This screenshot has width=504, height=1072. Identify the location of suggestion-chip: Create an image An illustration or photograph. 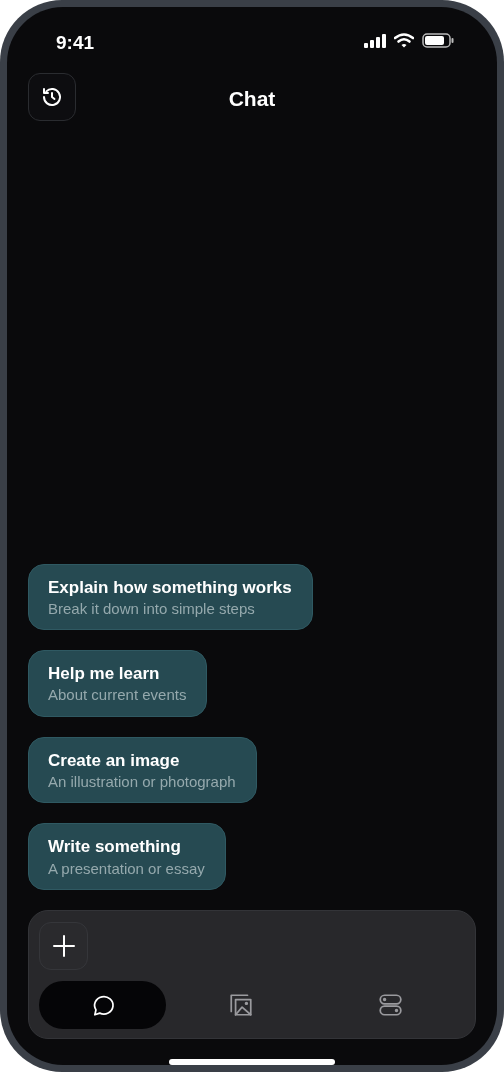
(142, 770).